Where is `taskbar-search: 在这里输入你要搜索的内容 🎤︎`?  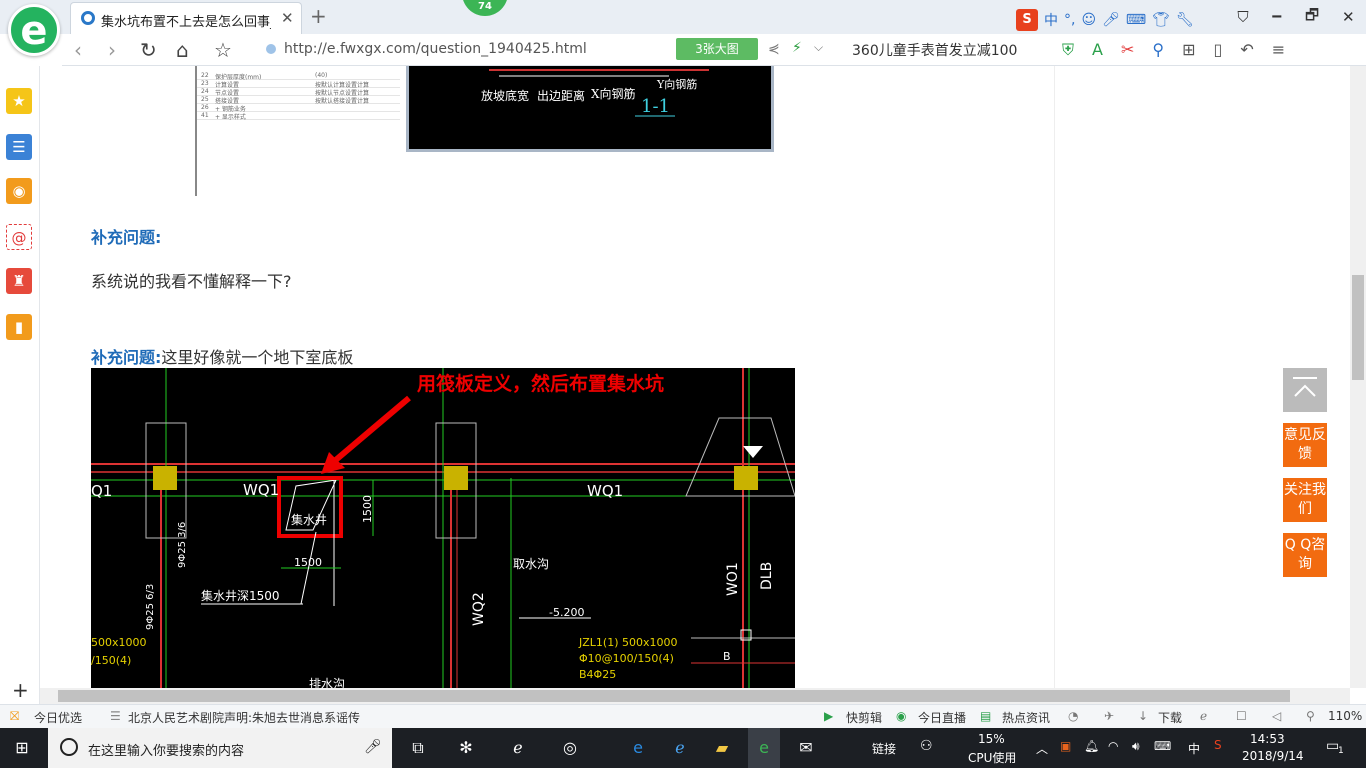
taskbar-search: 在这里输入你要搜索的内容 🎤︎ is located at coordinates (220, 748).